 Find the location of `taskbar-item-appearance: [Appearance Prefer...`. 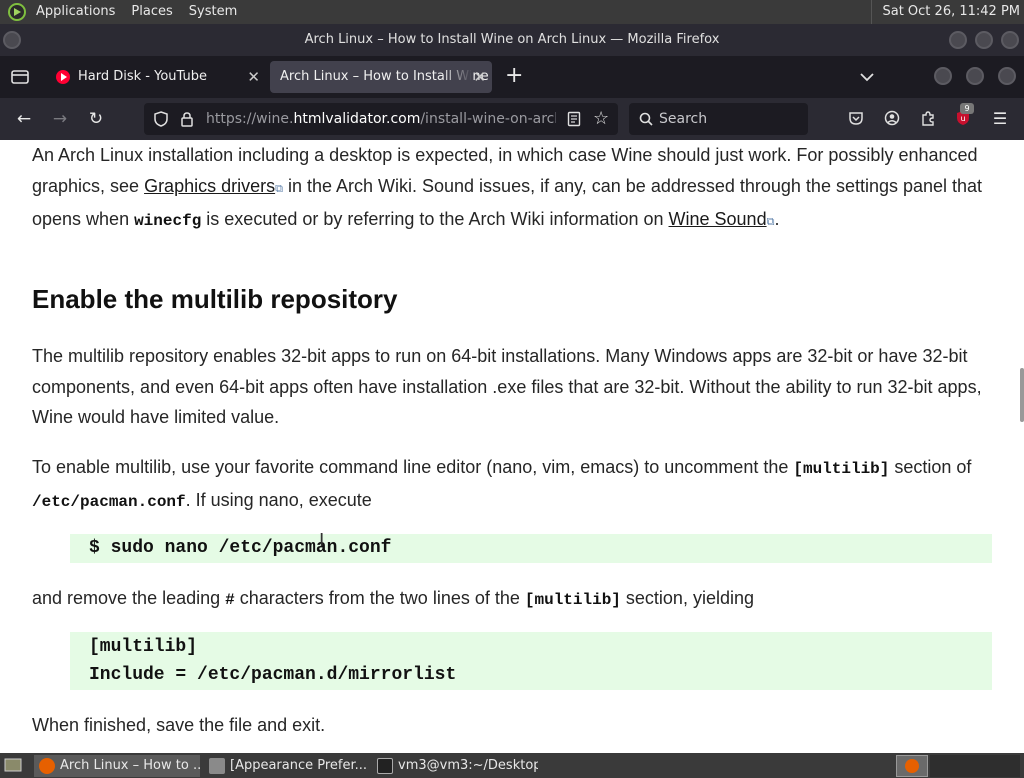

taskbar-item-appearance: [Appearance Prefer... is located at coordinates (287, 766).